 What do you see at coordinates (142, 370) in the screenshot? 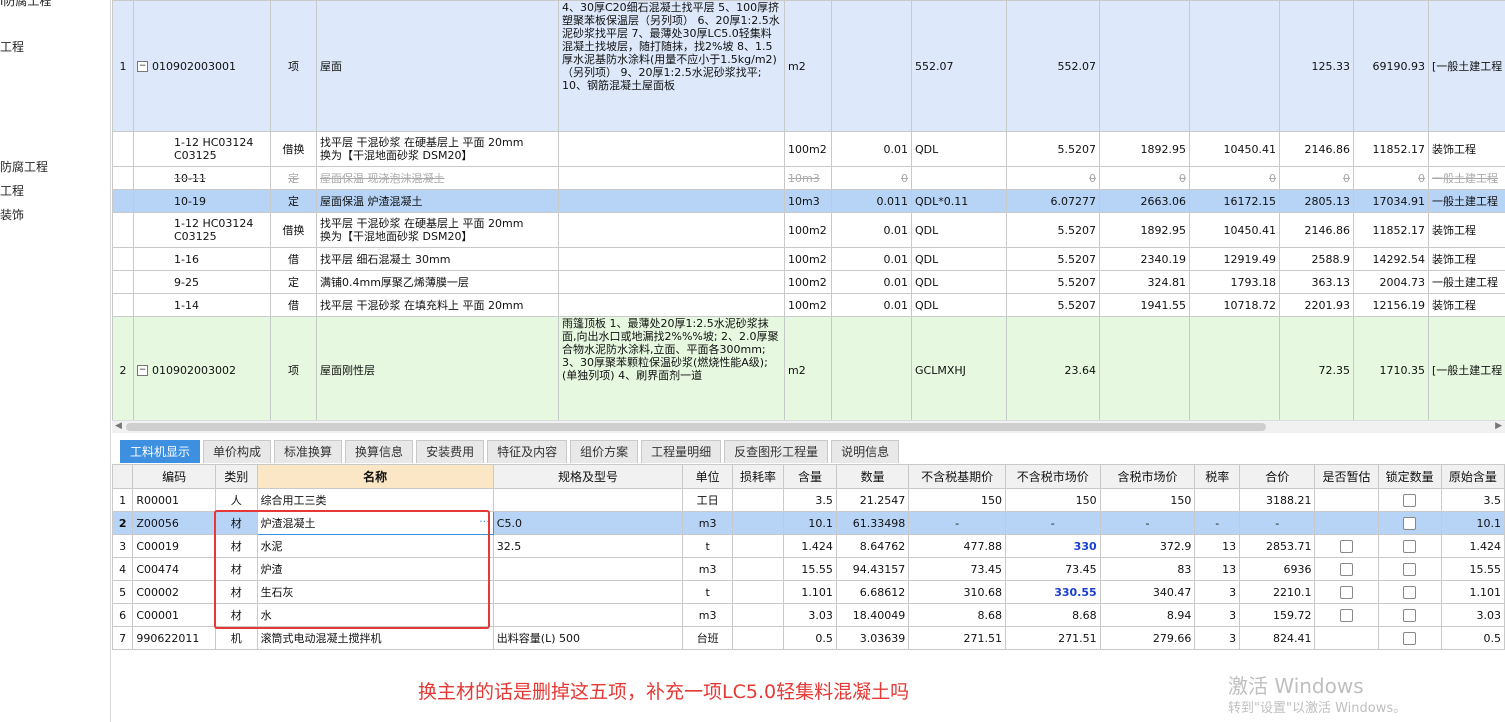
I see `collapse-icon: −` at bounding box center [142, 370].